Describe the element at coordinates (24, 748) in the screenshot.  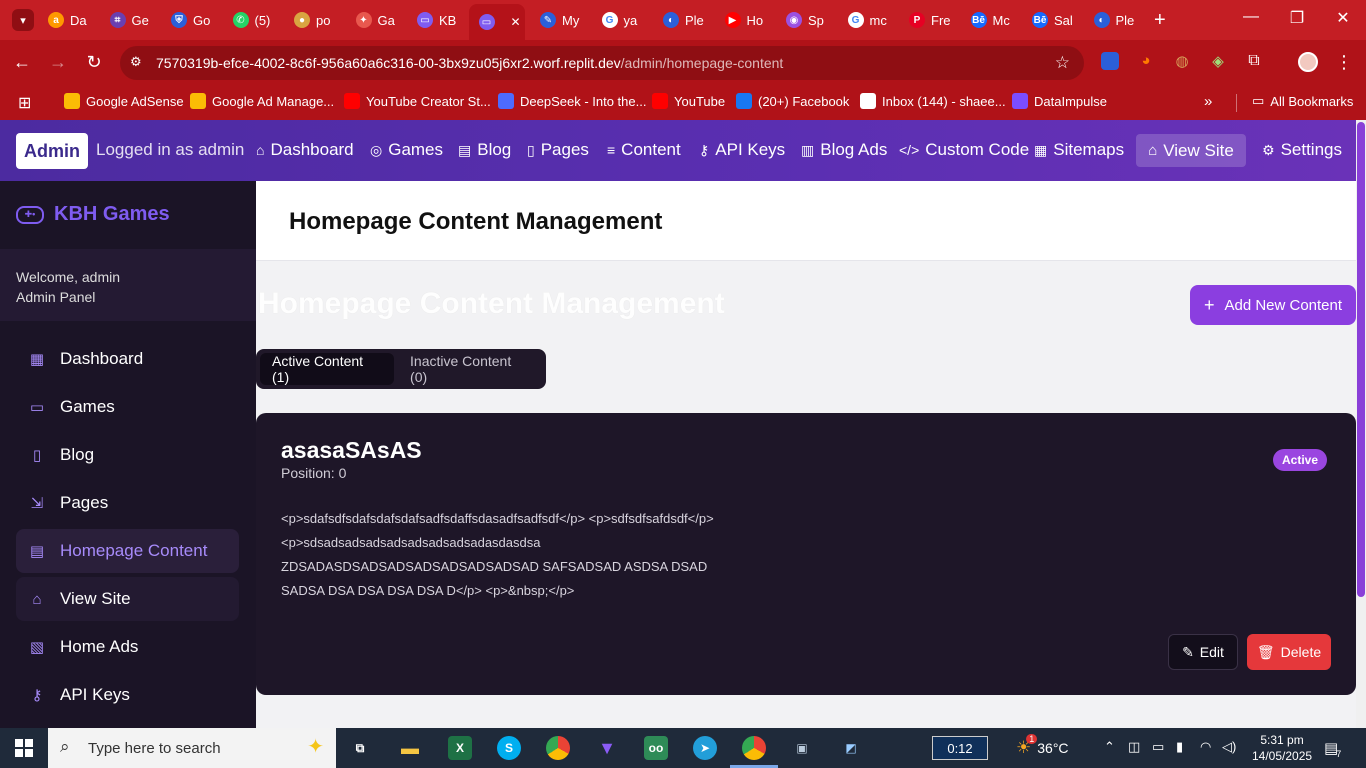
I see `start-button` at that location.